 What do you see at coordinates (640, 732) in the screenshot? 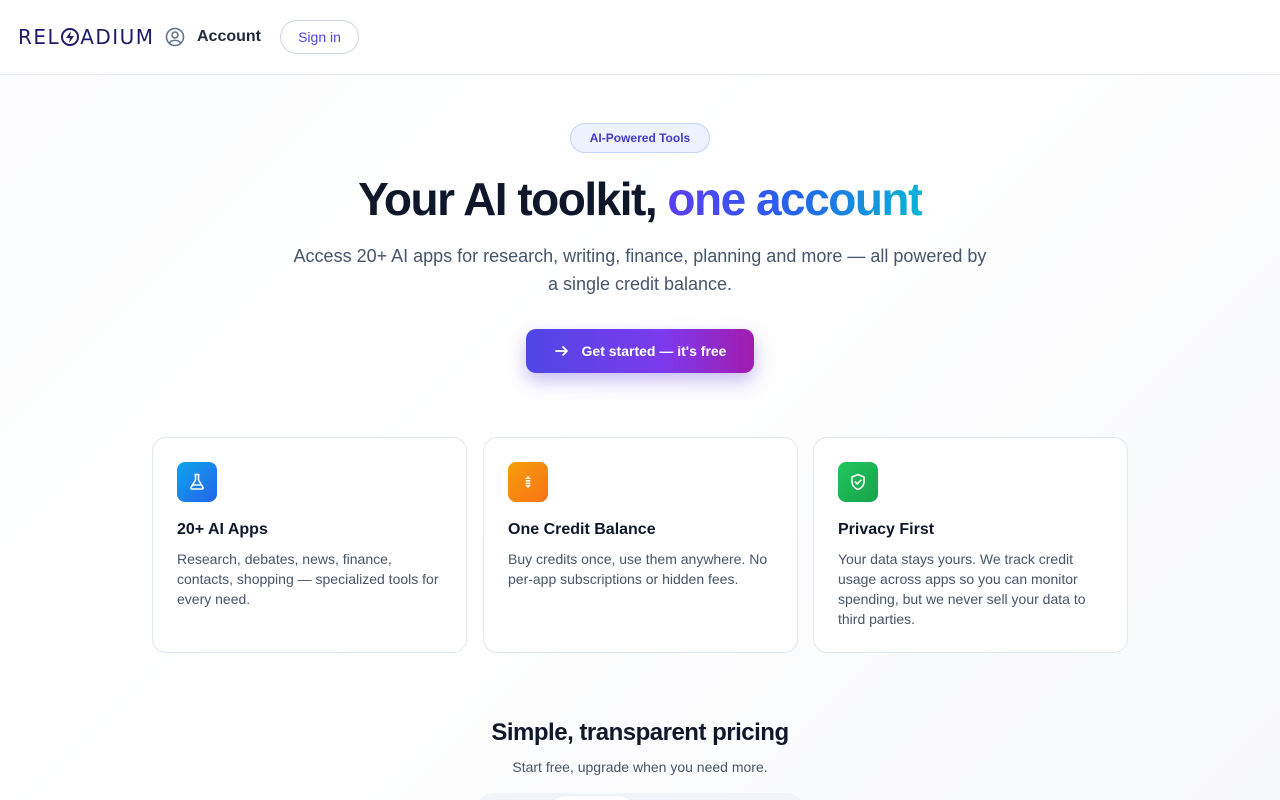
I see `pricing-title: Simple, transparent pricing` at bounding box center [640, 732].